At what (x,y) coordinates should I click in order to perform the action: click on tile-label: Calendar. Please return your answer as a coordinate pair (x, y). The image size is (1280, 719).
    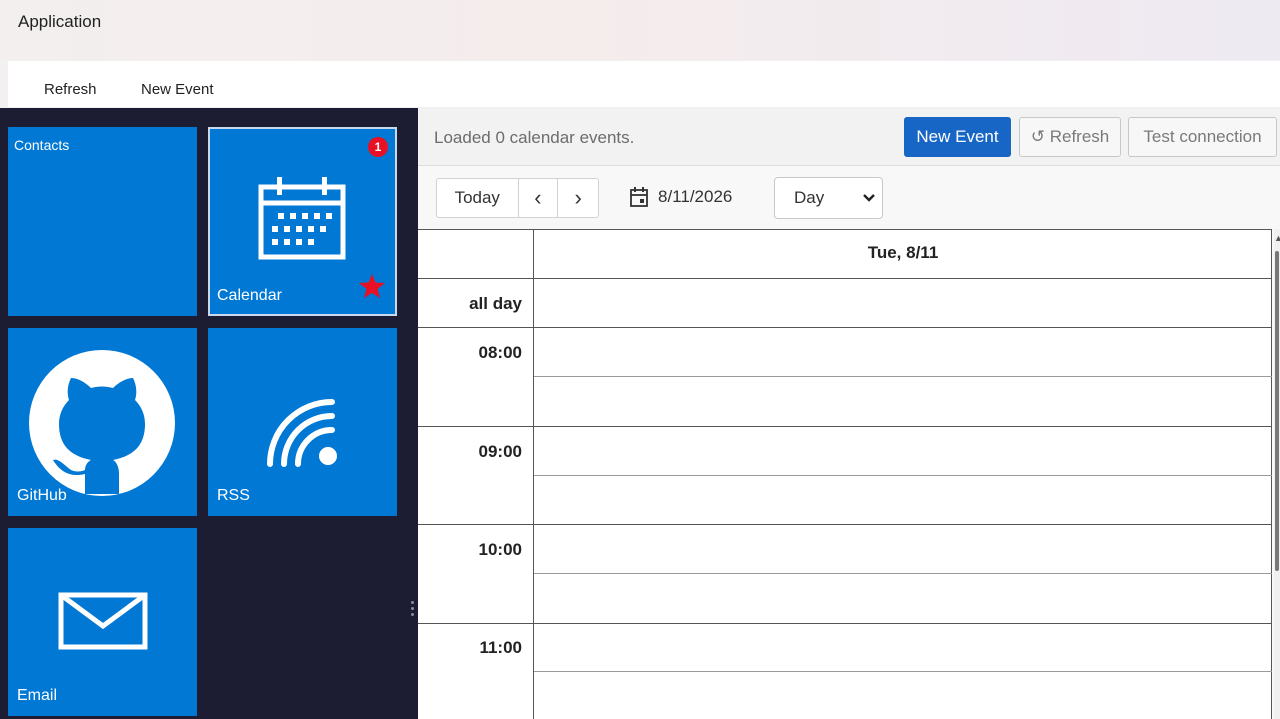
    Looking at the image, I should click on (249, 295).